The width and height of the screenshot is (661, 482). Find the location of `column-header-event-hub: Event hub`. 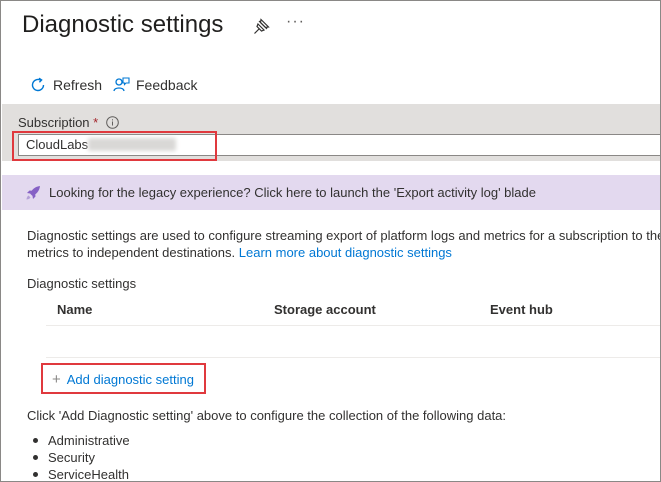

column-header-event-hub: Event hub is located at coordinates (521, 309).